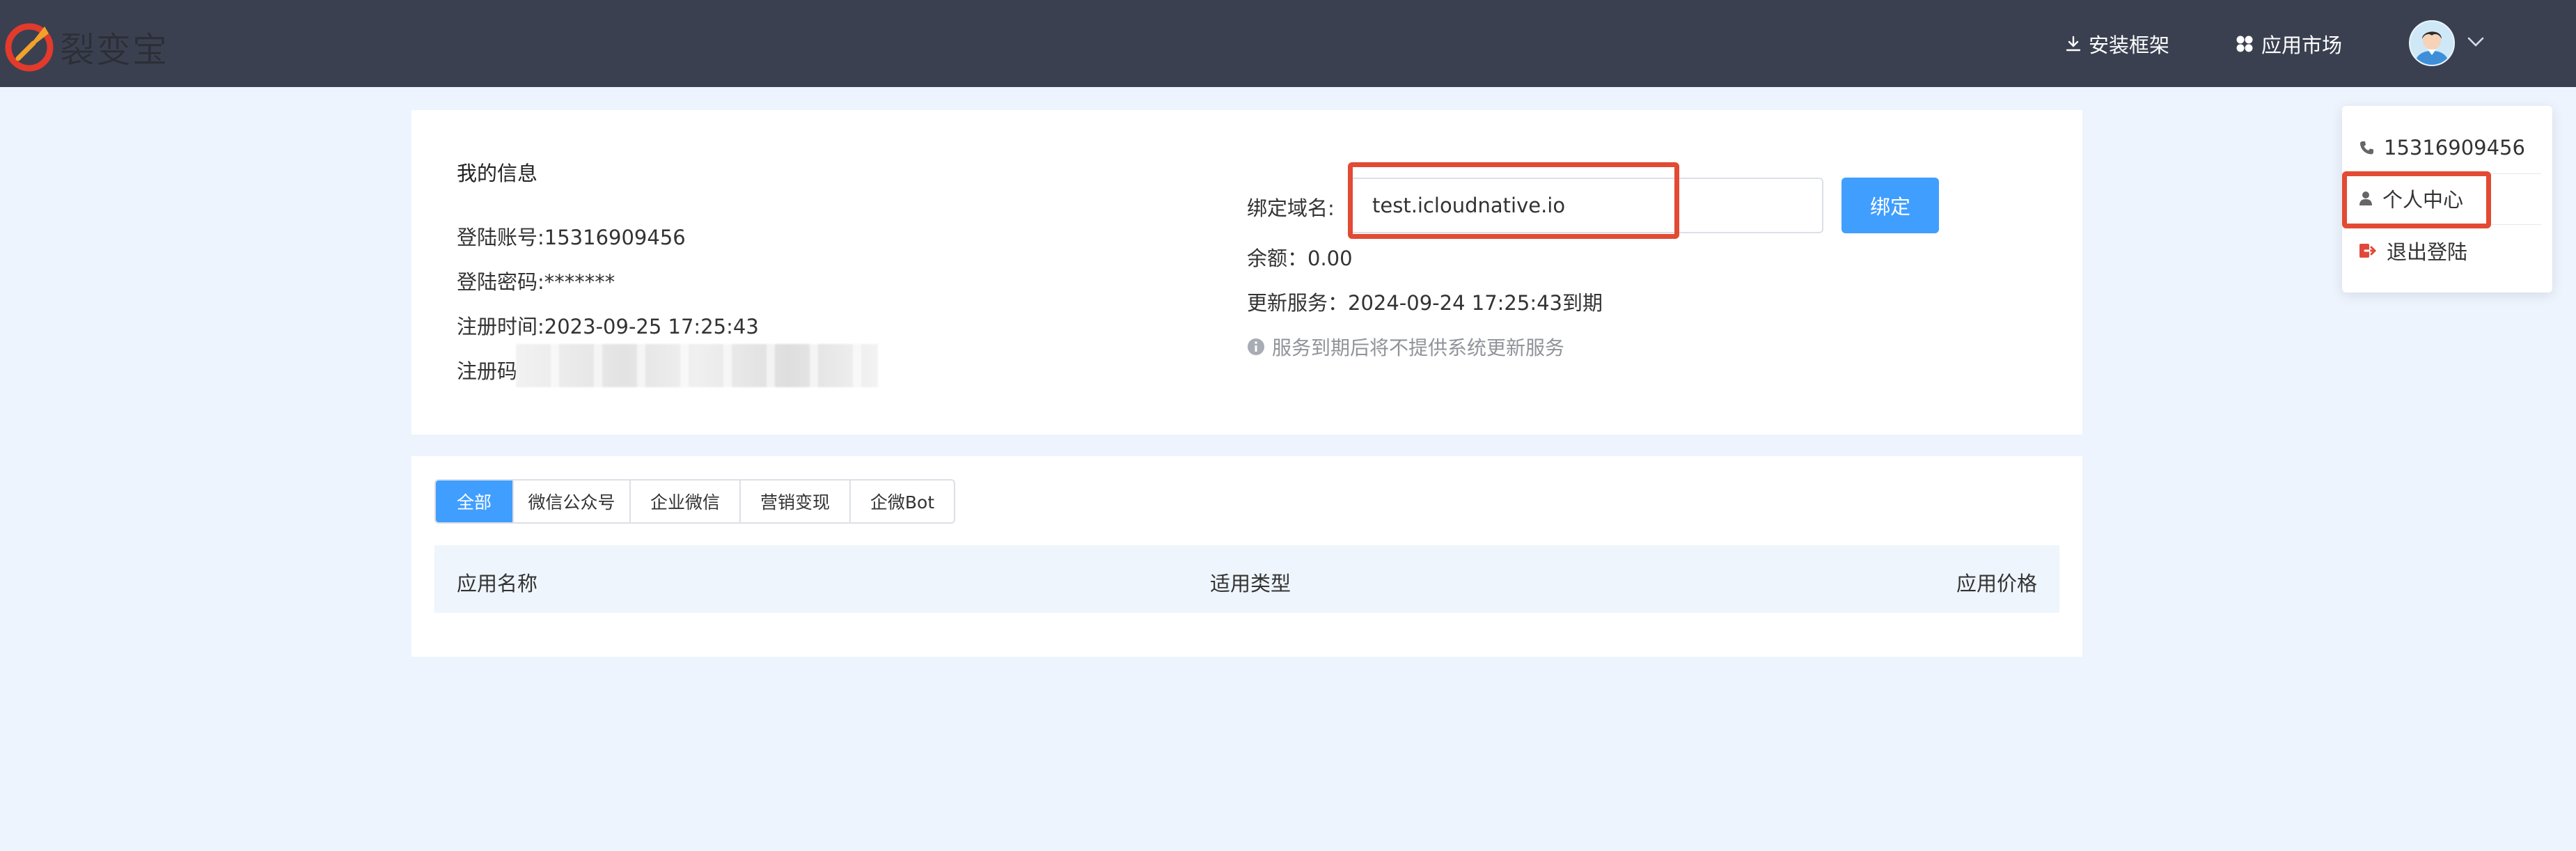 This screenshot has width=2576, height=851. I want to click on bind-button: 绑定, so click(1890, 205).